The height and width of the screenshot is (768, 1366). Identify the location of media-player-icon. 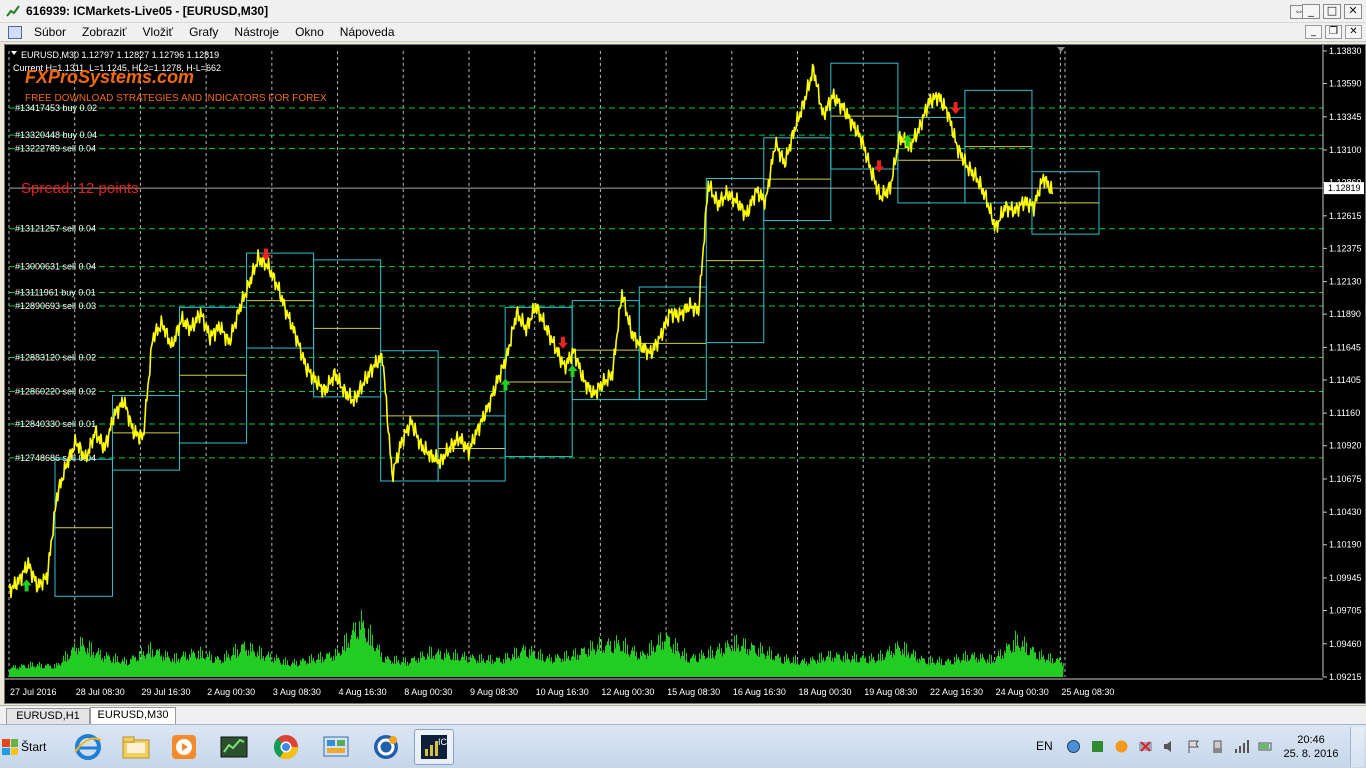
(184, 747).